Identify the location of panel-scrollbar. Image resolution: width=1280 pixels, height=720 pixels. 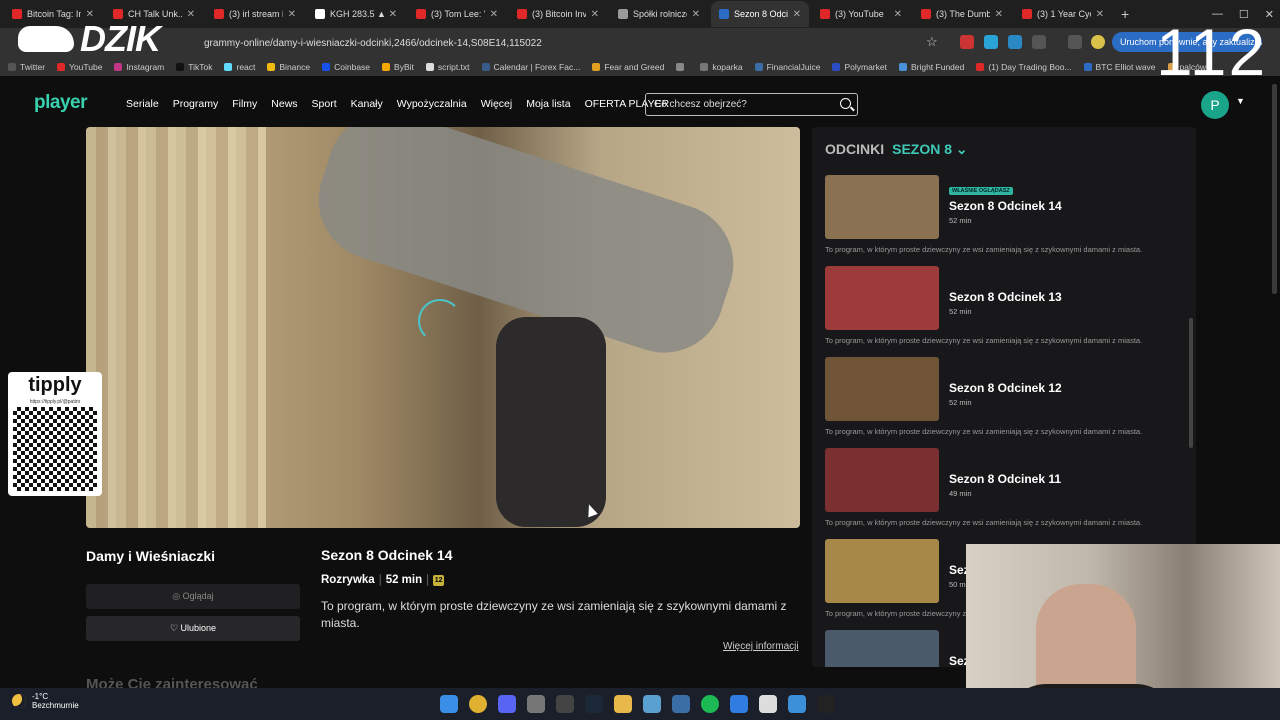
(1191, 383).